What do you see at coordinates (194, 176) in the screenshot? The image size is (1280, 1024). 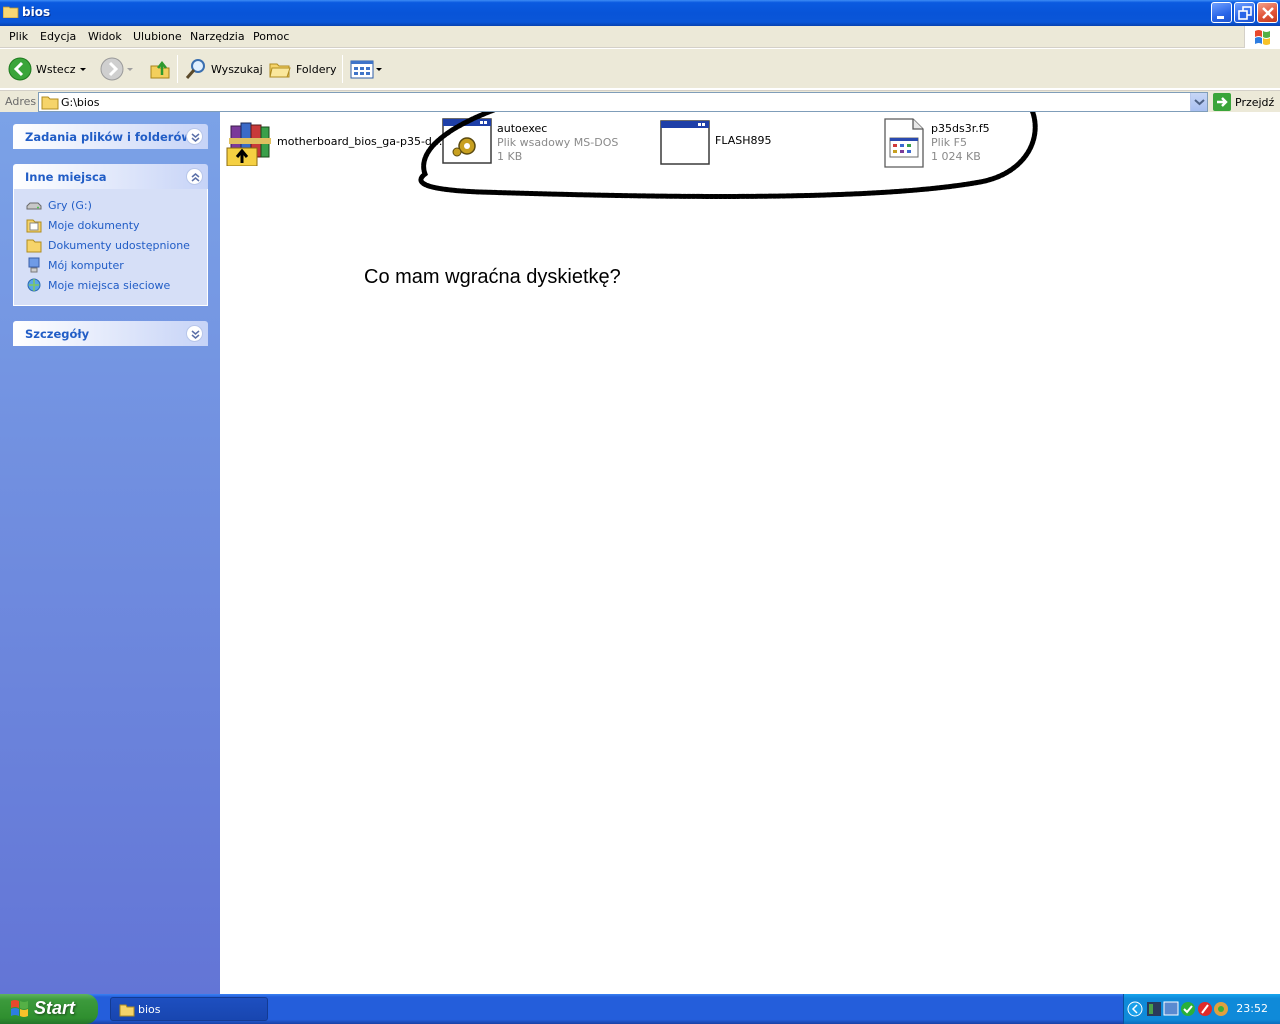 I see `collapse-icon` at bounding box center [194, 176].